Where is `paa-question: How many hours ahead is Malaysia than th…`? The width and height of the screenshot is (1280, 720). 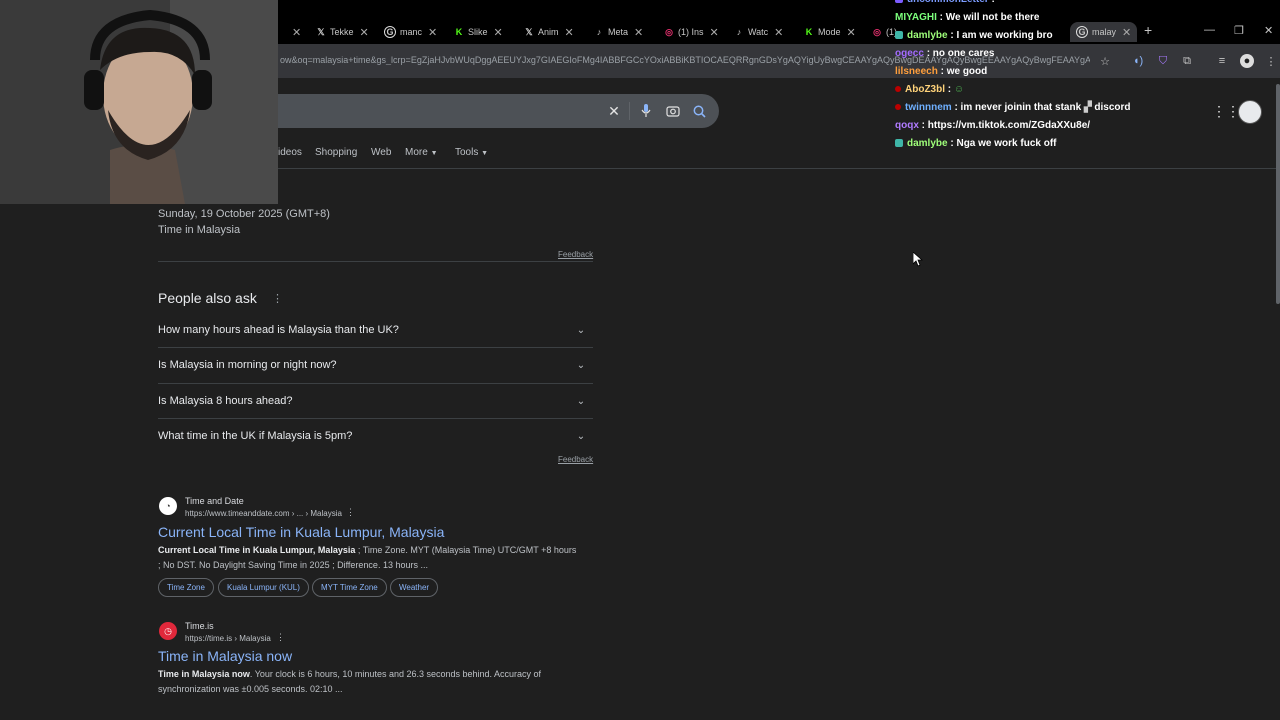
paa-question: How many hours ahead is Malaysia than th… is located at coordinates (278, 330).